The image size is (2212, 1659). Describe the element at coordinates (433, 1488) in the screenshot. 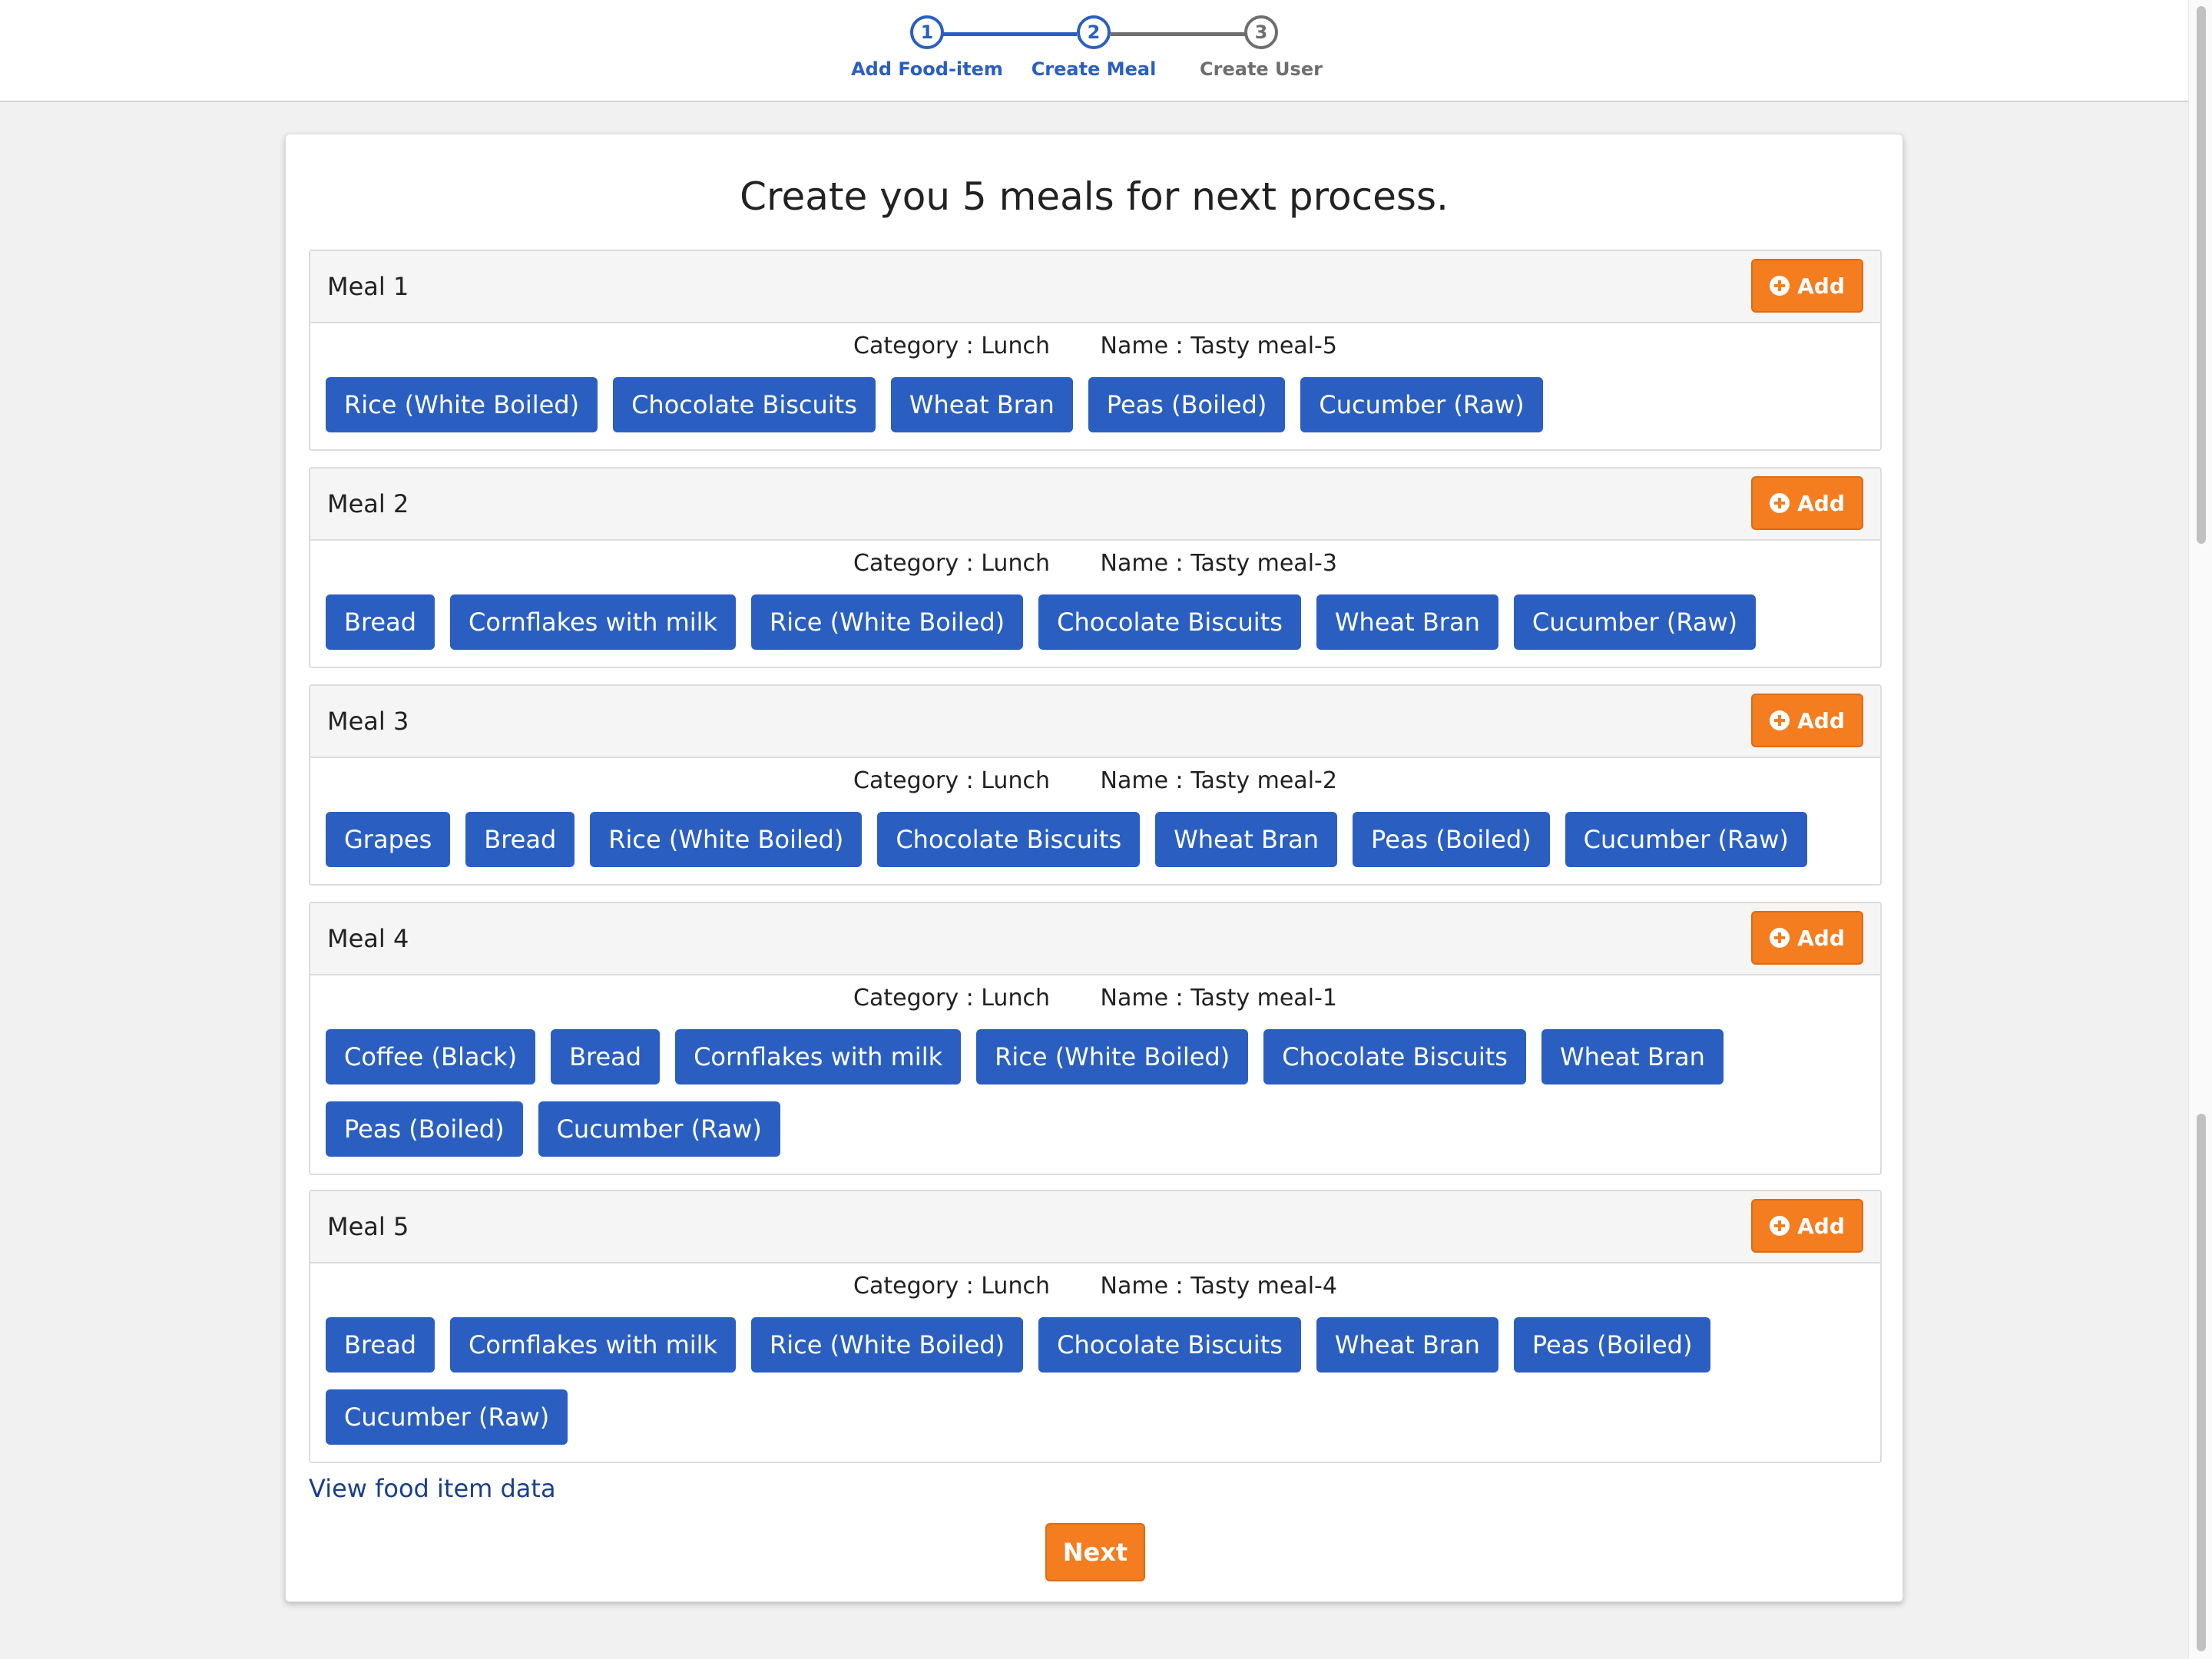

I see `view-food-data-link: View food item data` at that location.